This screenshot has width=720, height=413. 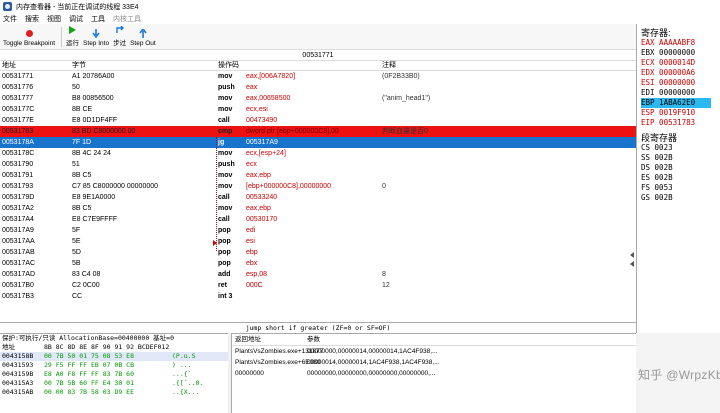 I want to click on register-value: ESP 0019F910, so click(x=680, y=113).